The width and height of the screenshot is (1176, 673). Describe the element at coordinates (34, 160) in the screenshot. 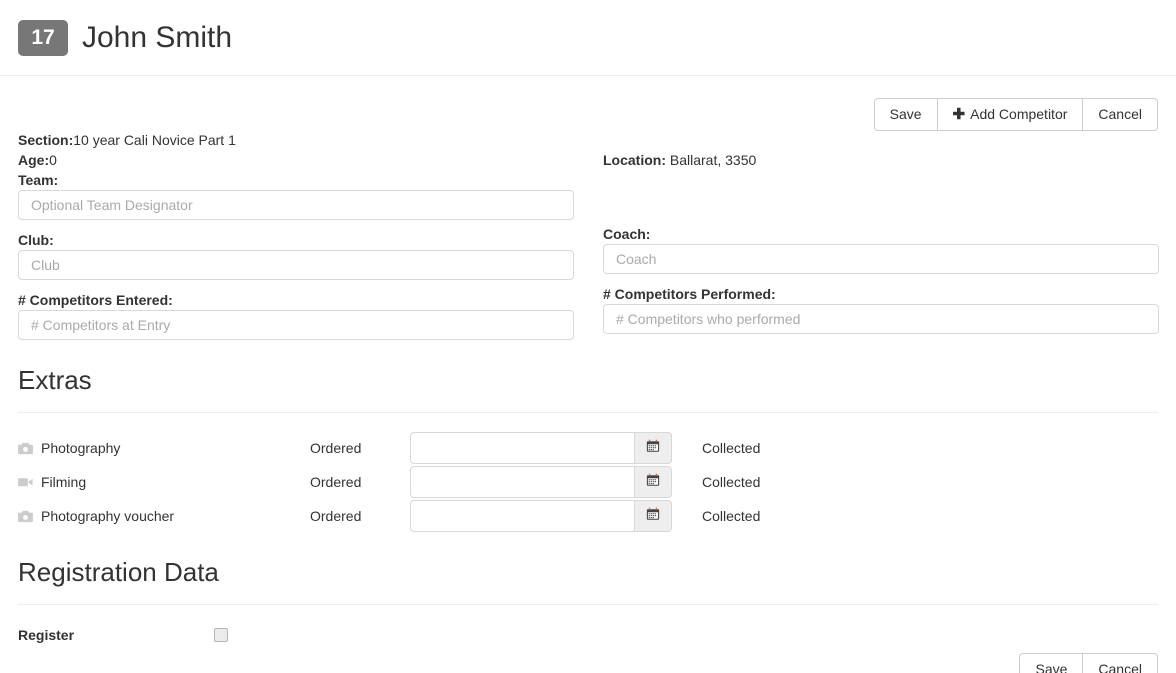

I see `age-label: Age:` at that location.